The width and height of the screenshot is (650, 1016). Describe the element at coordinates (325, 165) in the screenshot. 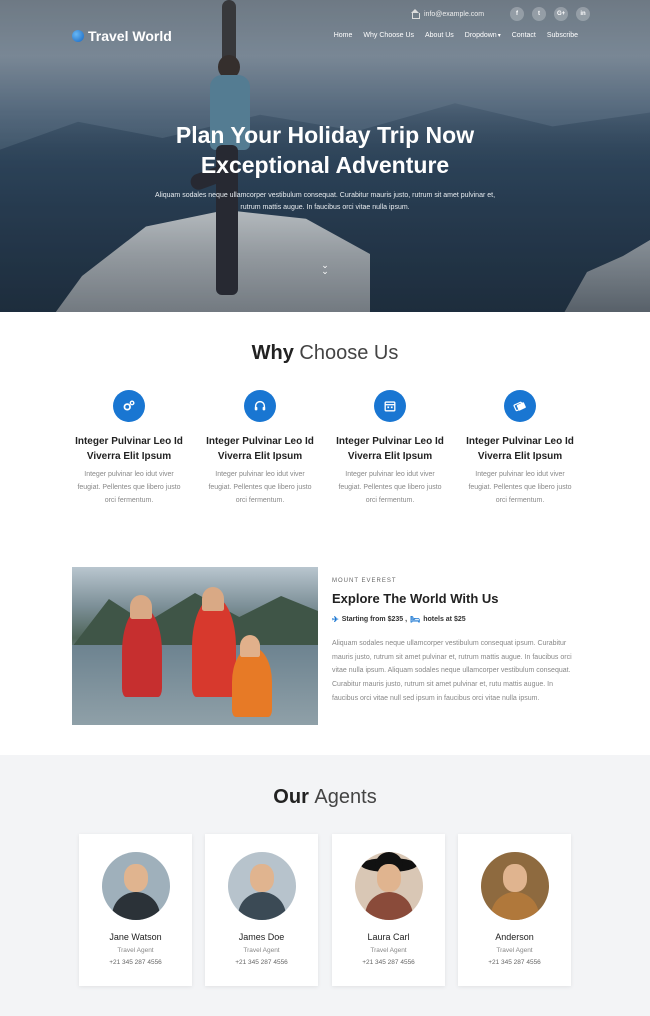

I see `hero-title-line2: Exceptional Adventure` at that location.